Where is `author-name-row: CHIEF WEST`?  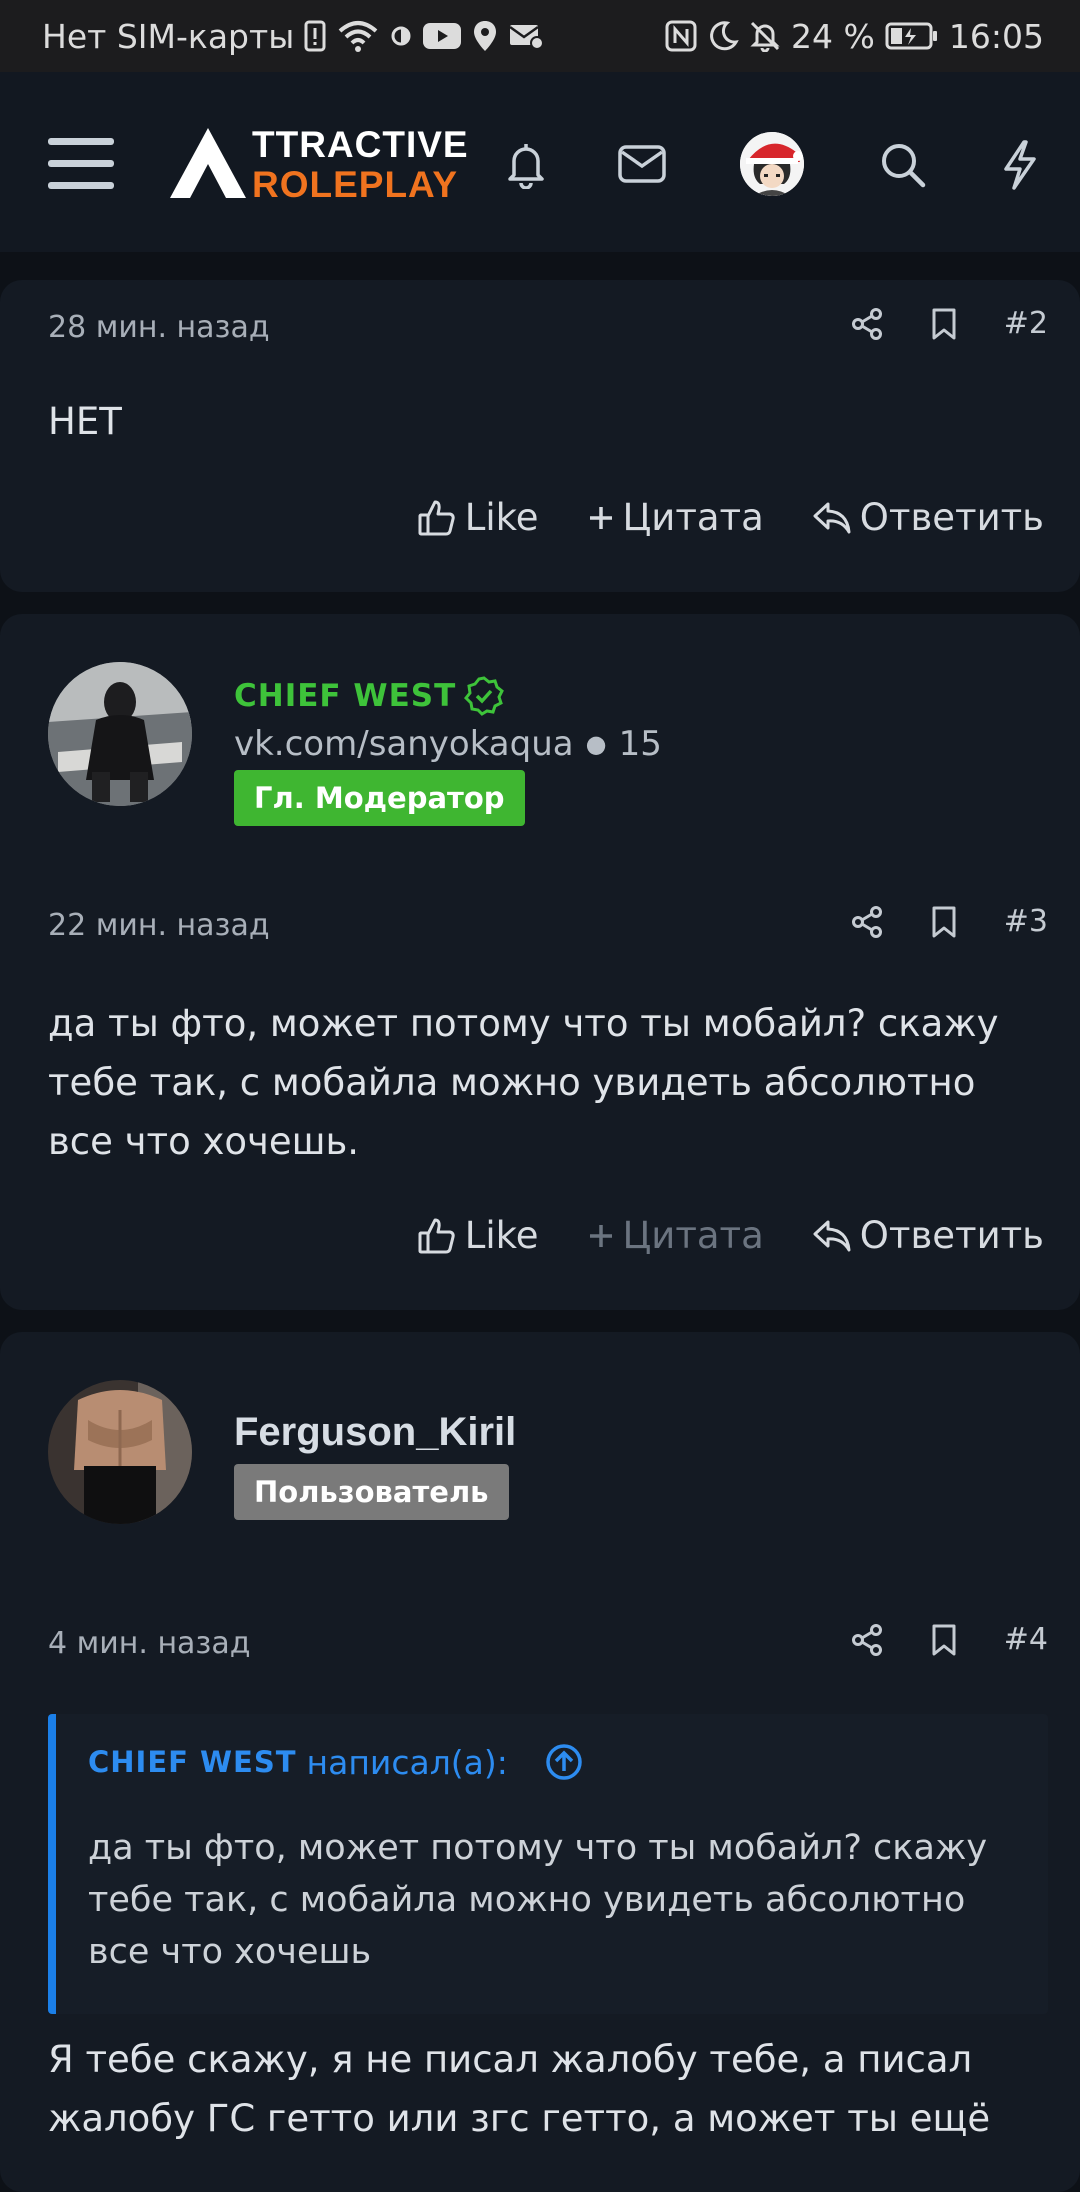
author-name-row: CHIEF WEST is located at coordinates (369, 696).